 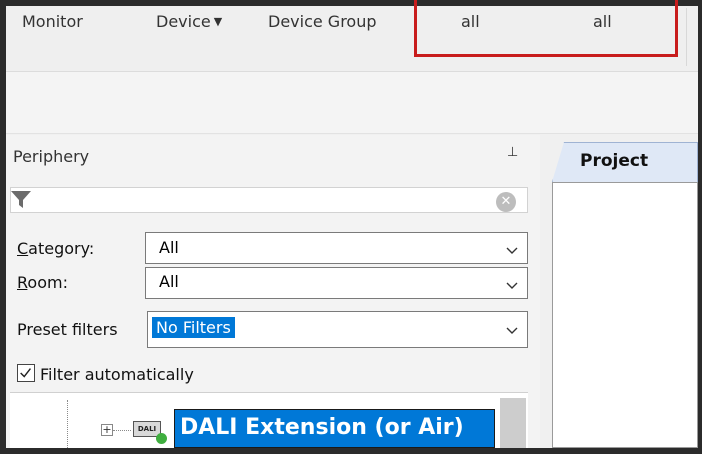 I want to click on preset-filters-label: Preset filters, so click(x=67, y=329).